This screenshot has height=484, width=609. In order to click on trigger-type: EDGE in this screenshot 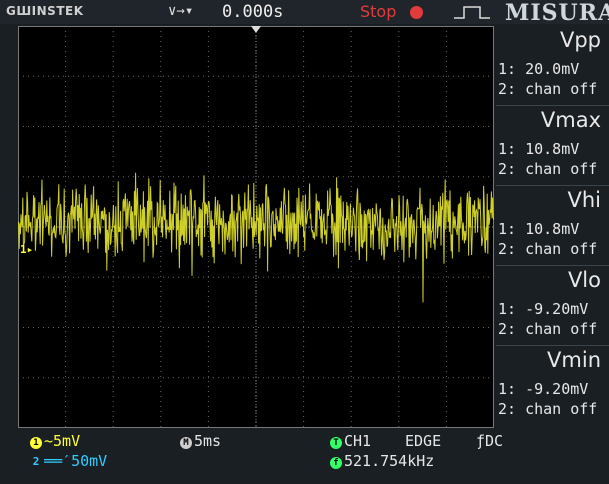, I will do `click(423, 441)`.